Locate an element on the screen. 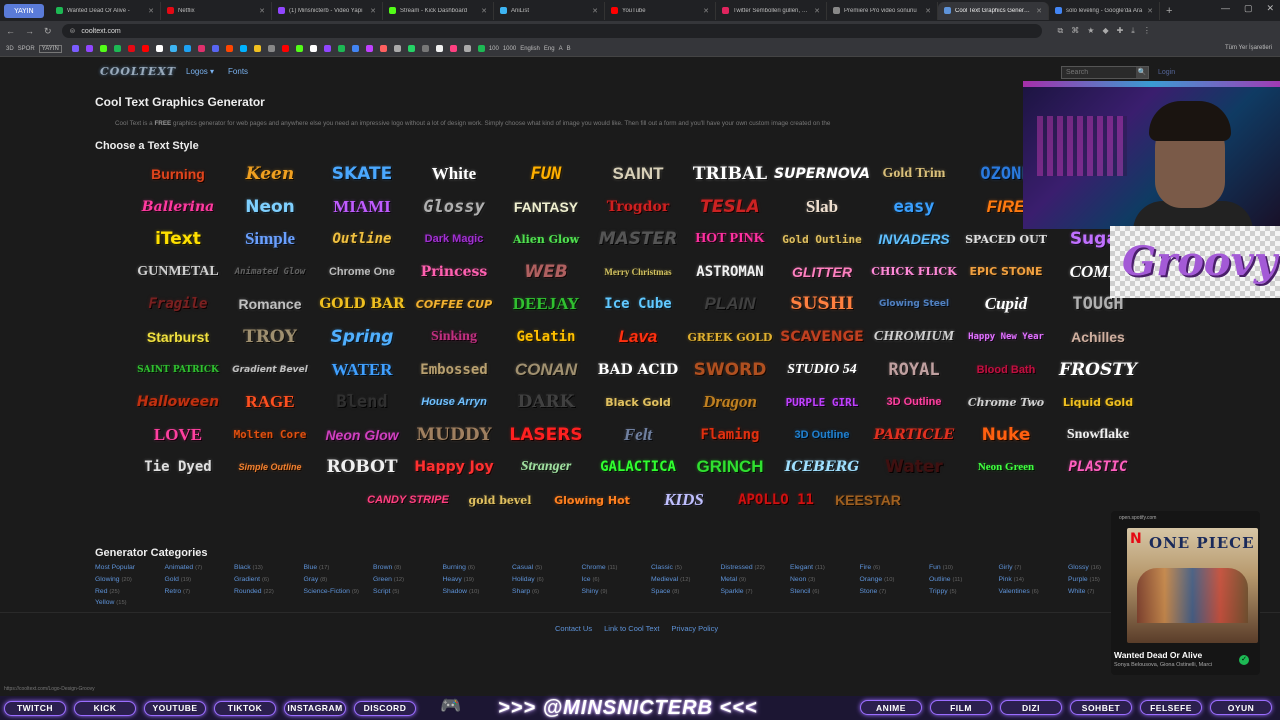 The width and height of the screenshot is (1280, 720). text-style-option: Glossy is located at coordinates (454, 207).